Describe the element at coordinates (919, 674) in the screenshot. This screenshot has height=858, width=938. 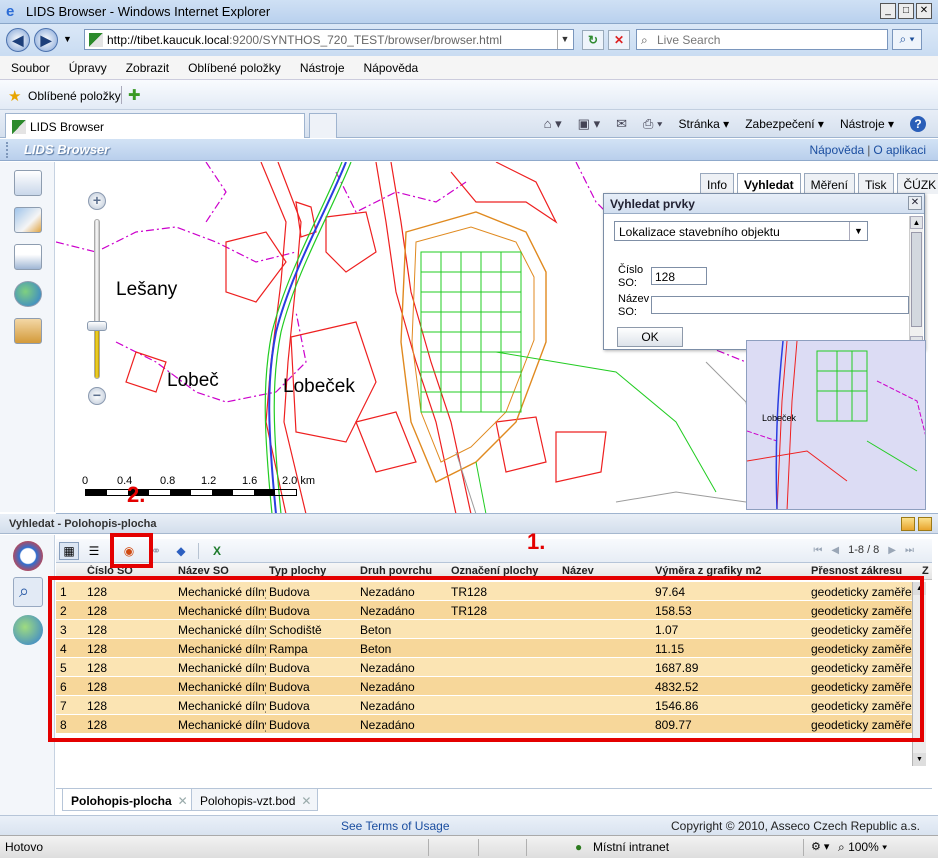
I see `grid-vertical-scrollbar: ▲ ▼` at that location.